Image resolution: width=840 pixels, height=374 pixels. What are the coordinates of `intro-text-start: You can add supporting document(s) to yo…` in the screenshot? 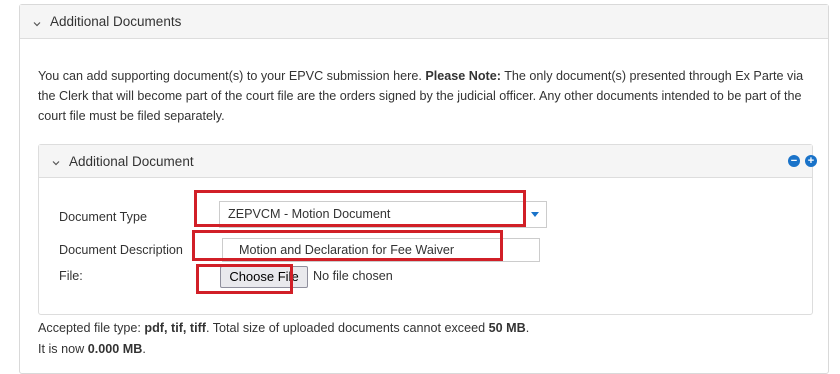 It's located at (232, 76).